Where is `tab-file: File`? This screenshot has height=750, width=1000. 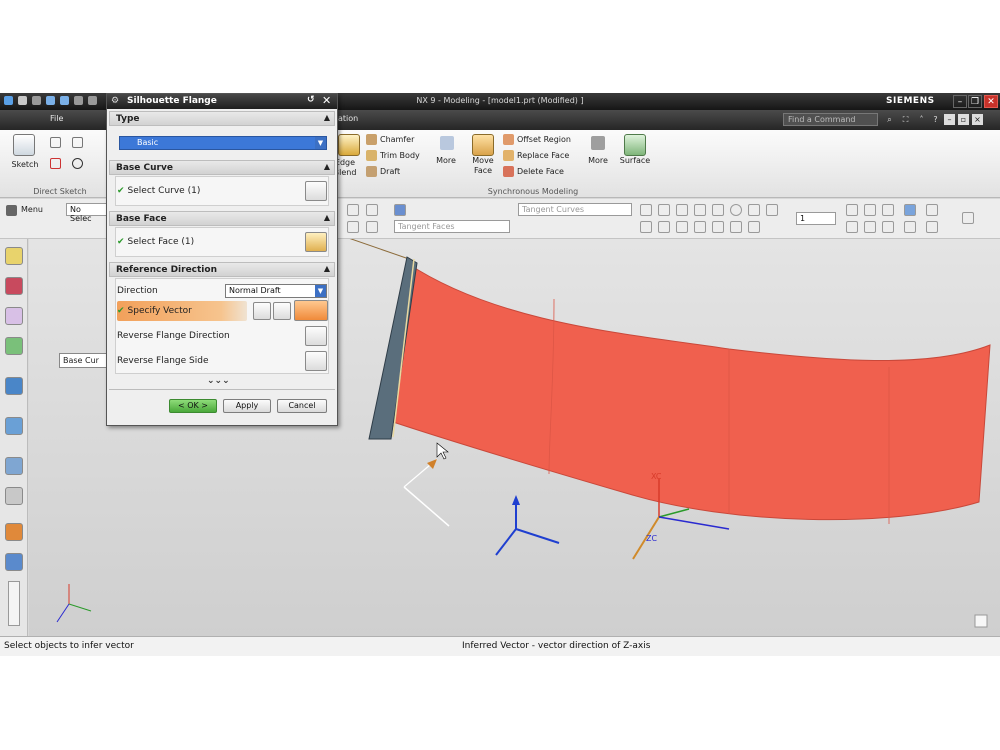 tab-file: File is located at coordinates (56, 118).